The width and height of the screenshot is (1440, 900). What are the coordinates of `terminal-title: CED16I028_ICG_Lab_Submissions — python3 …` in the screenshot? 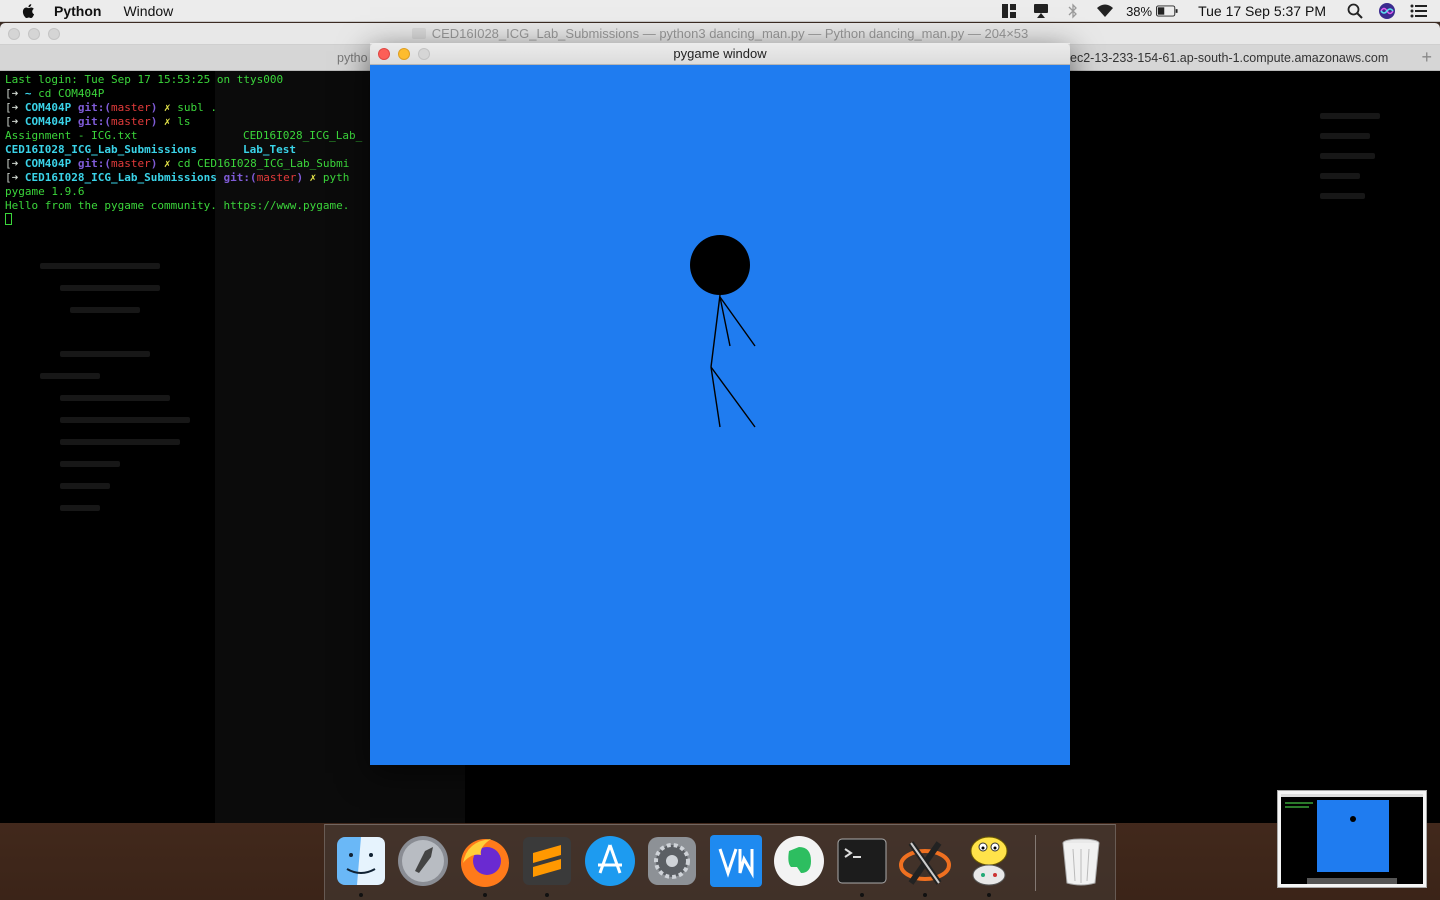 It's located at (730, 33).